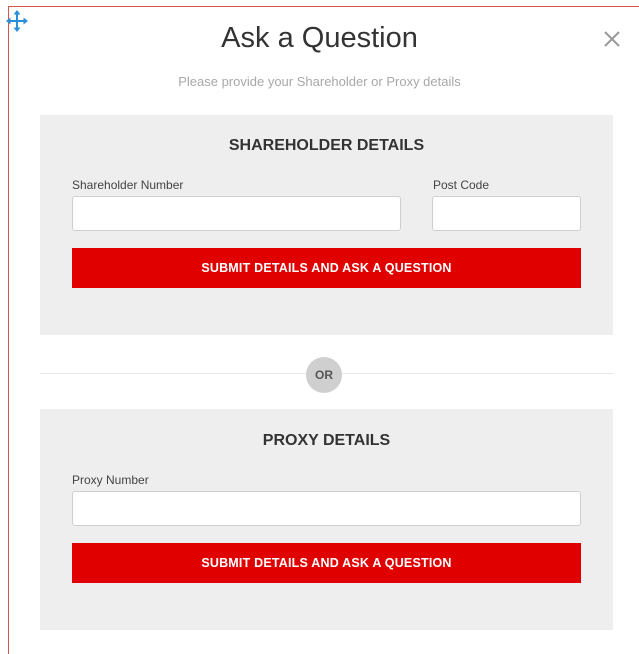  I want to click on or-separator: OR, so click(324, 375).